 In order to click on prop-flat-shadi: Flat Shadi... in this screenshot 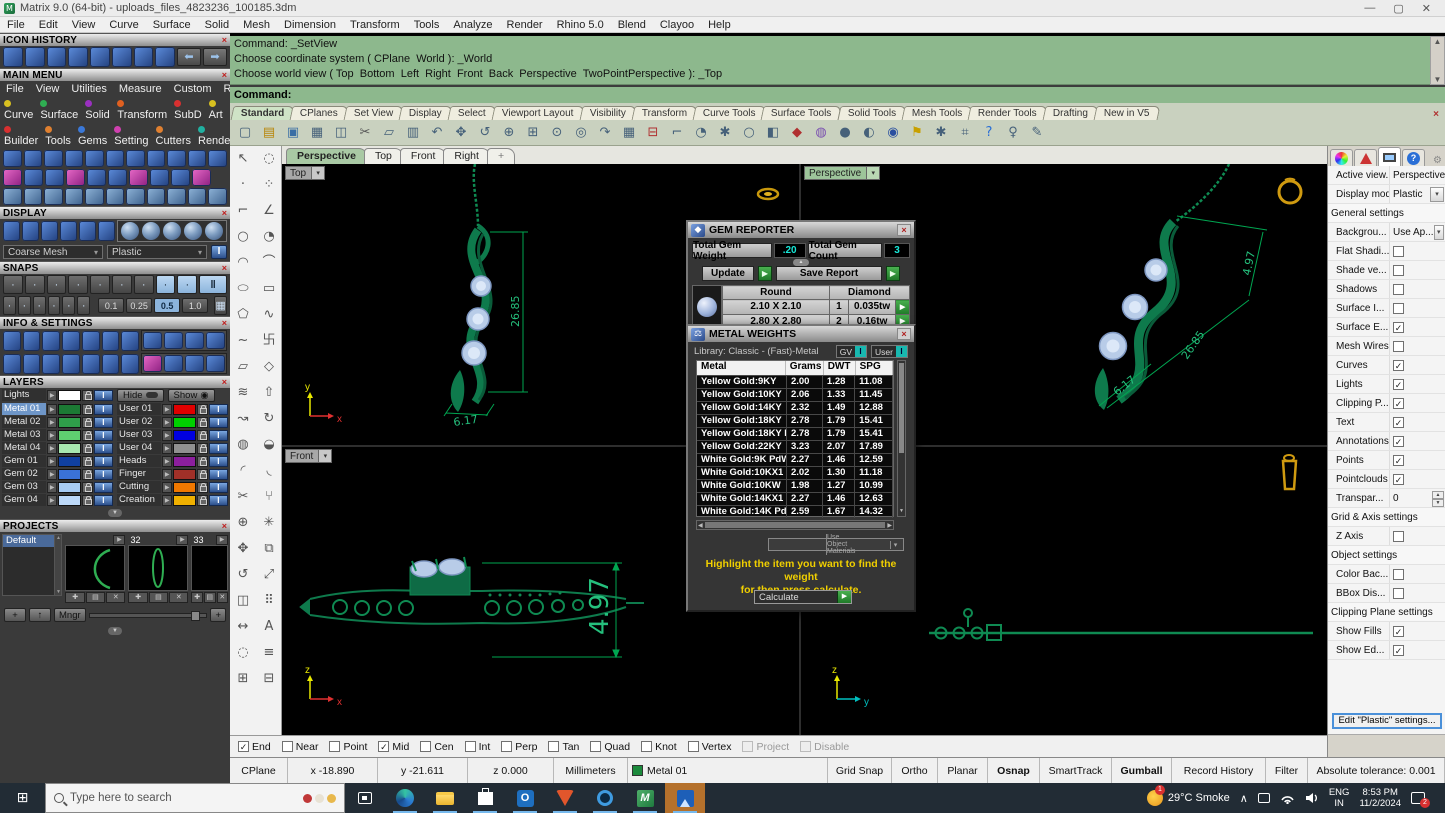, I will do `click(1386, 251)`.